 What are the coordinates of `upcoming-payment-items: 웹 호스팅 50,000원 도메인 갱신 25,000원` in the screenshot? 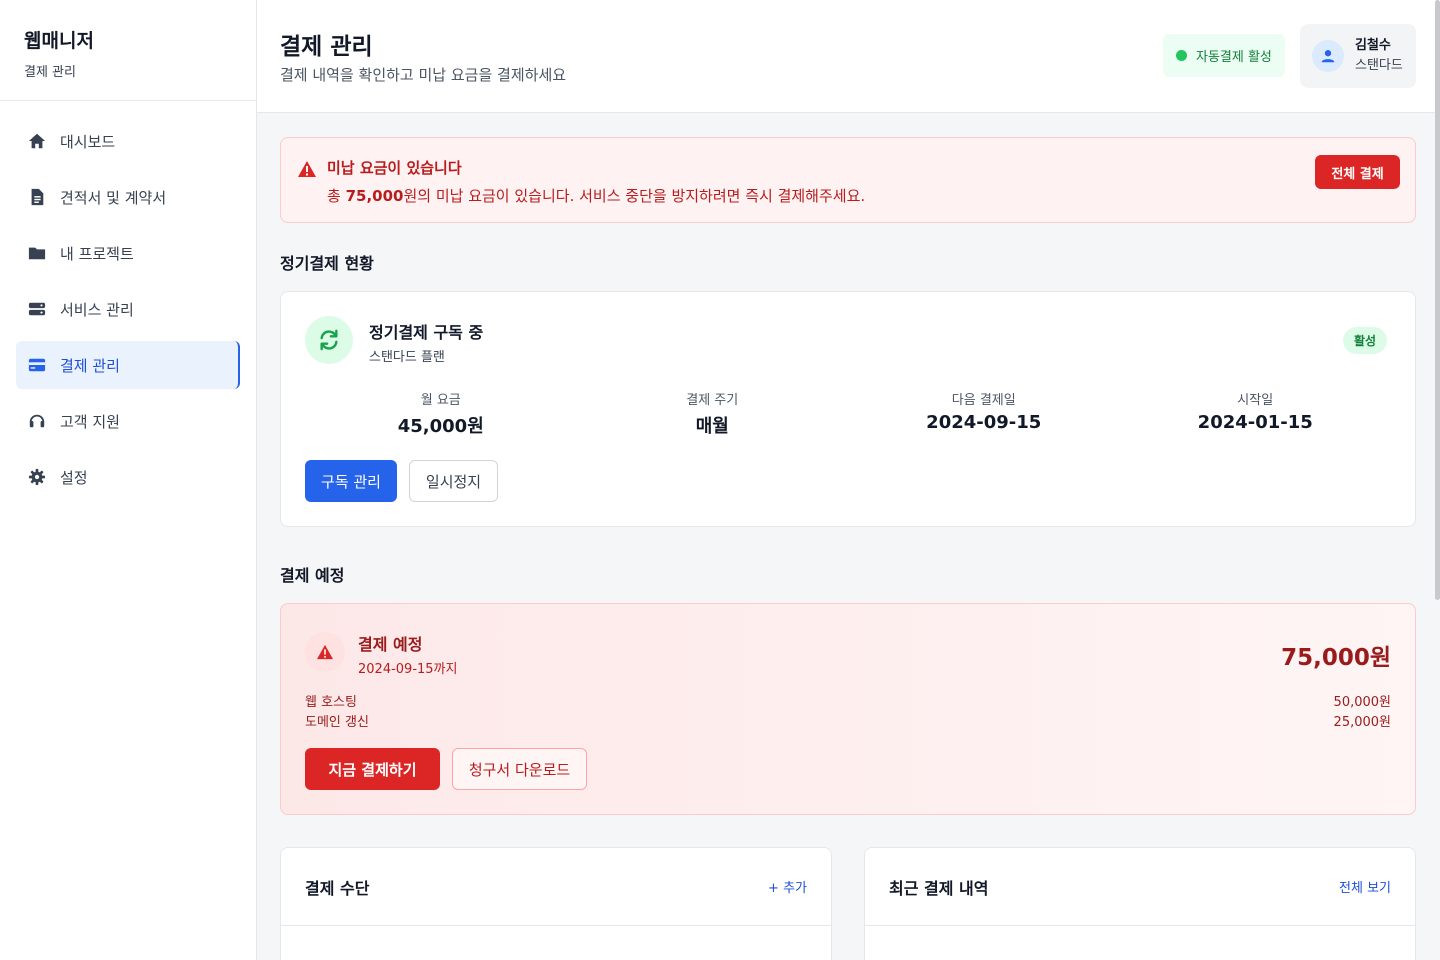 It's located at (848, 713).